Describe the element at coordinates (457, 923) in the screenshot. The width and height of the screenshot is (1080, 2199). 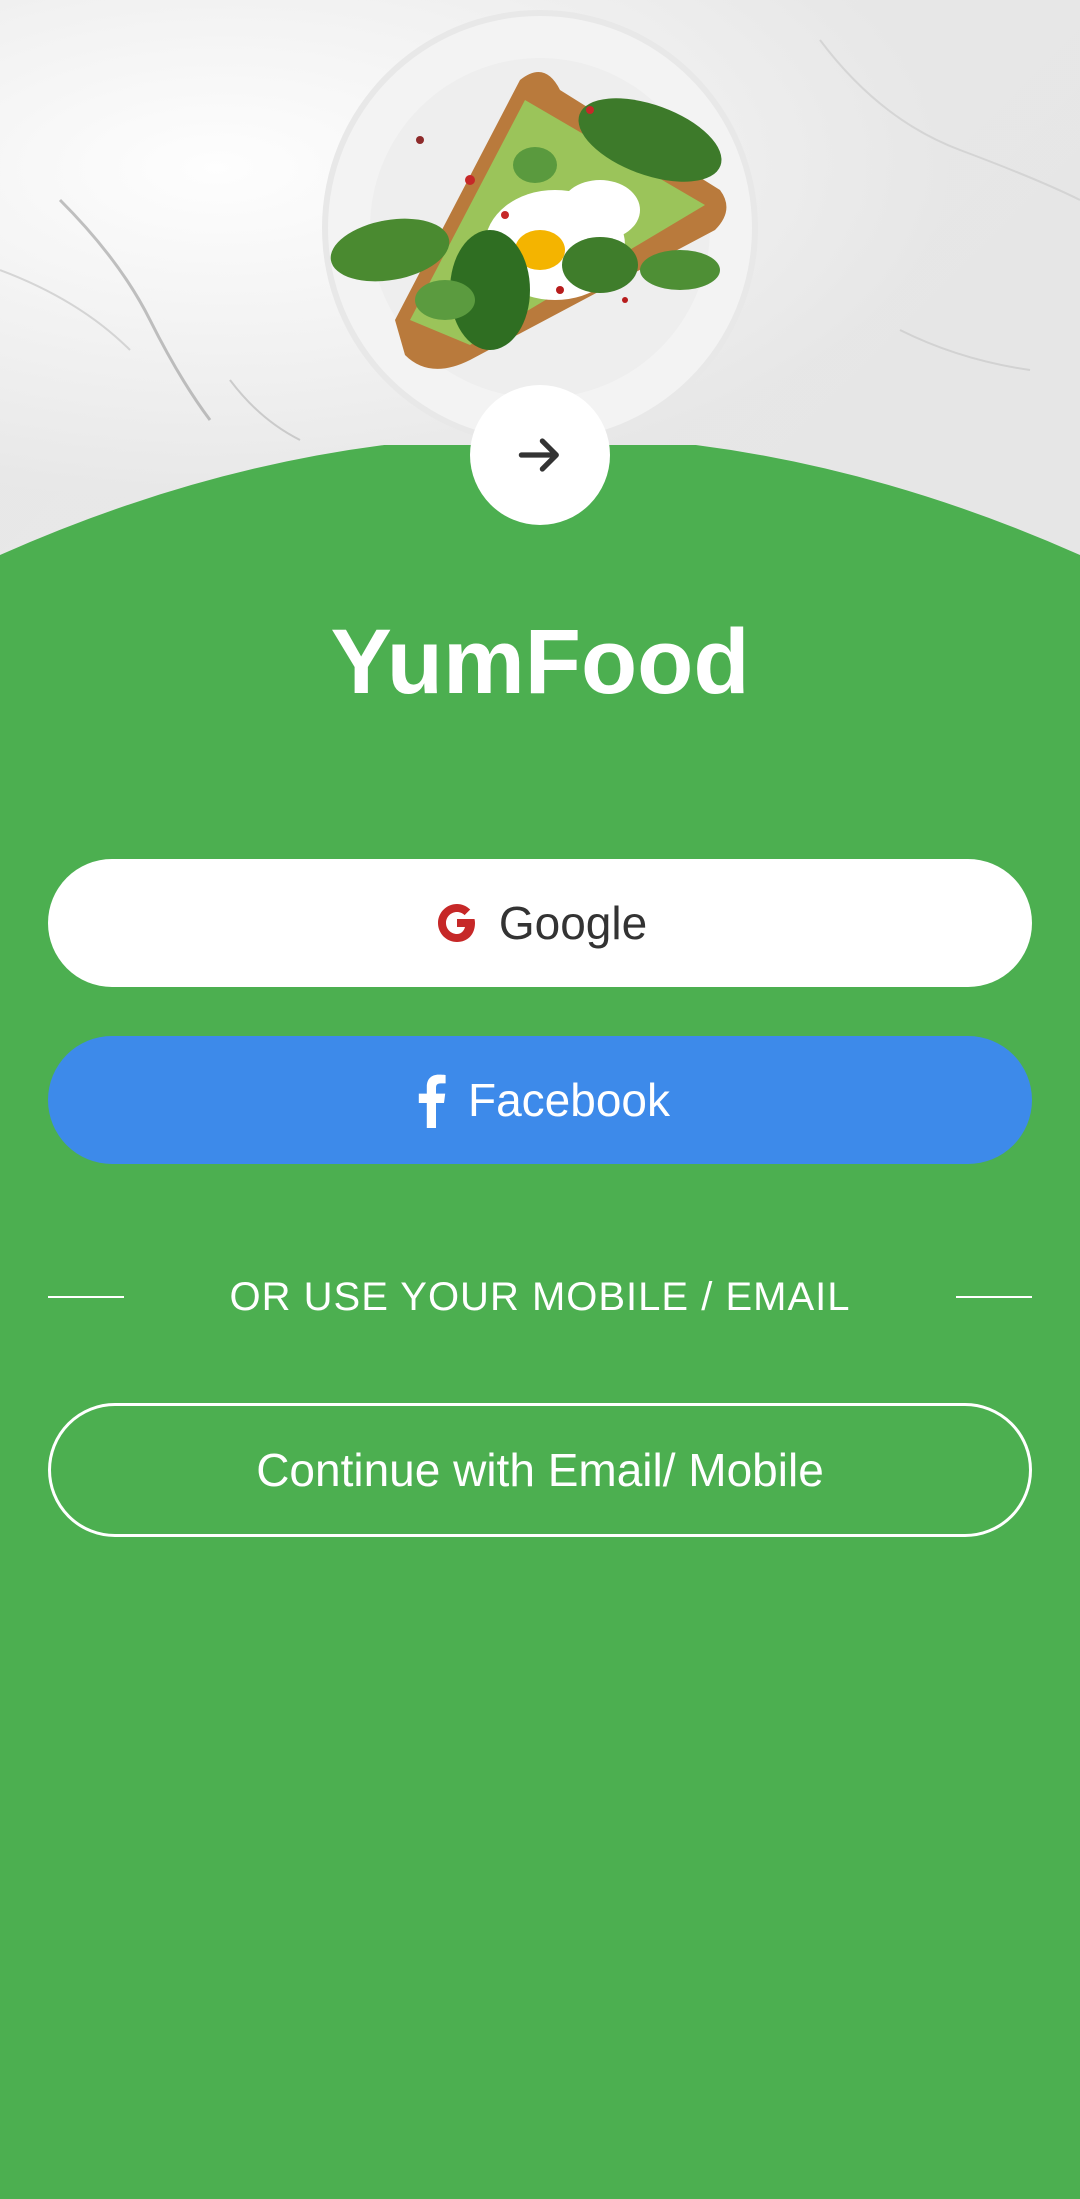
I see `google-icon` at that location.